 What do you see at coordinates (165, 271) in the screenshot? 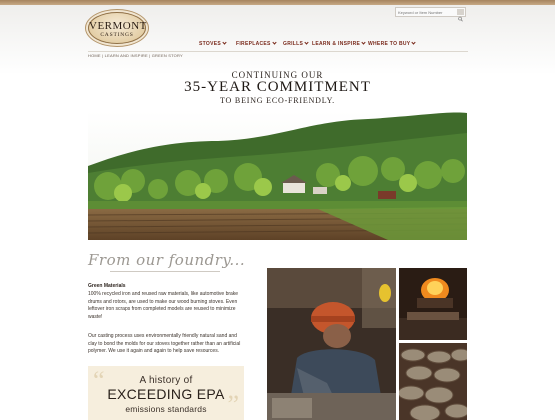
I see `heading-underline` at bounding box center [165, 271].